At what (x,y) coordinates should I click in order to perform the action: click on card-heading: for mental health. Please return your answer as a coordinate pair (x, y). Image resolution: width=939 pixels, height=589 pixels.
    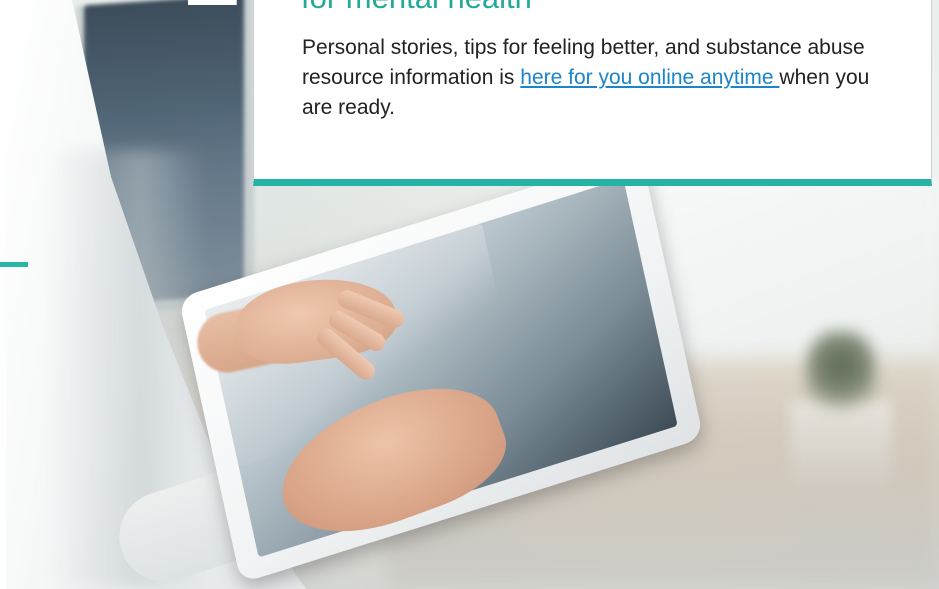
    Looking at the image, I should click on (416, 9).